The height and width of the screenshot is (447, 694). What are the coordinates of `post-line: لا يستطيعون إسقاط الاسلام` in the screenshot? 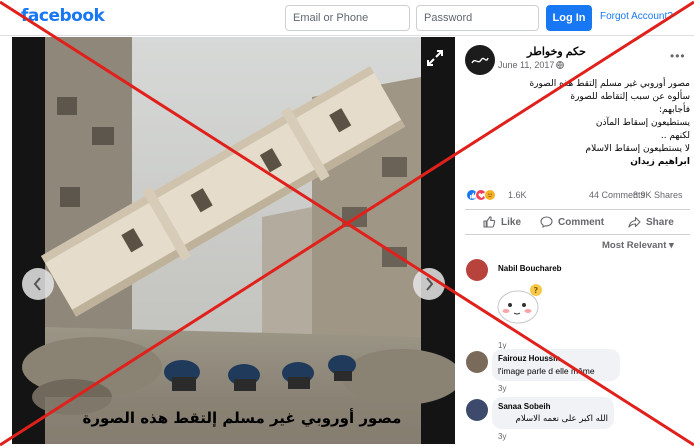 It's located at (637, 149).